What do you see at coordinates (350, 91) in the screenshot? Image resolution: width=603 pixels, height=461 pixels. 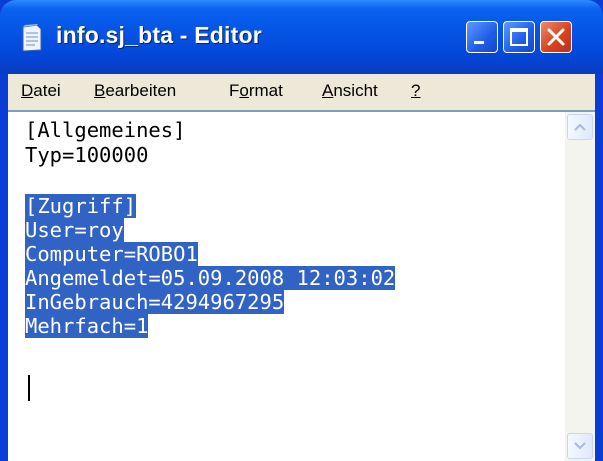 I see `menu-ansicht: Ansicht` at bounding box center [350, 91].